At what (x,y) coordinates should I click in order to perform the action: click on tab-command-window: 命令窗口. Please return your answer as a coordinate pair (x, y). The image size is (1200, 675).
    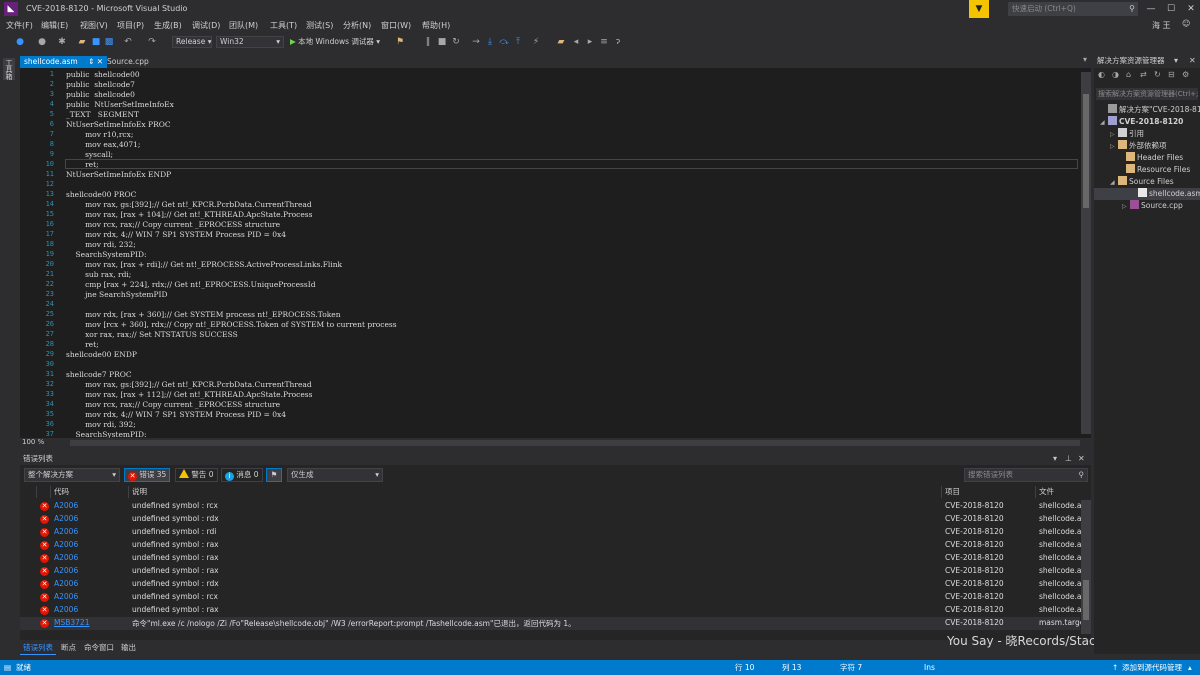
    Looking at the image, I should click on (99, 648).